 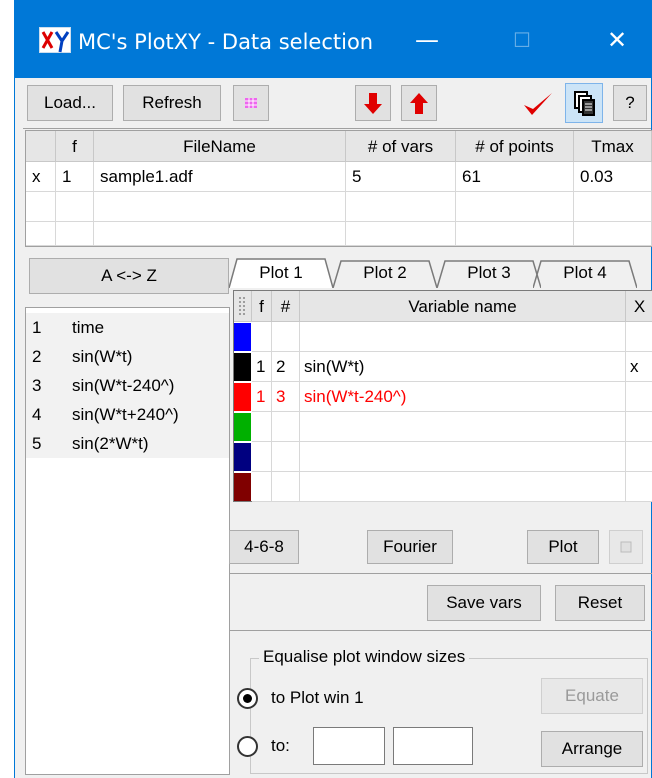 What do you see at coordinates (373, 103) in the screenshot?
I see `move-down-button` at bounding box center [373, 103].